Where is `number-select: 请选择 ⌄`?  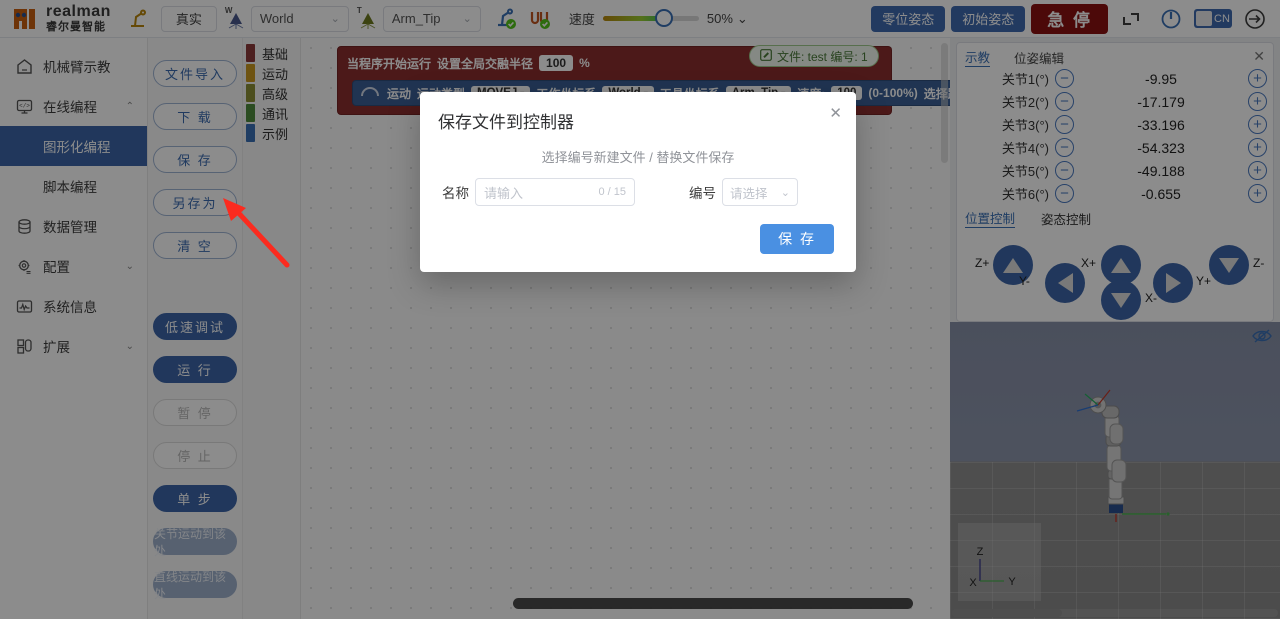 number-select: 请选择 ⌄ is located at coordinates (760, 192).